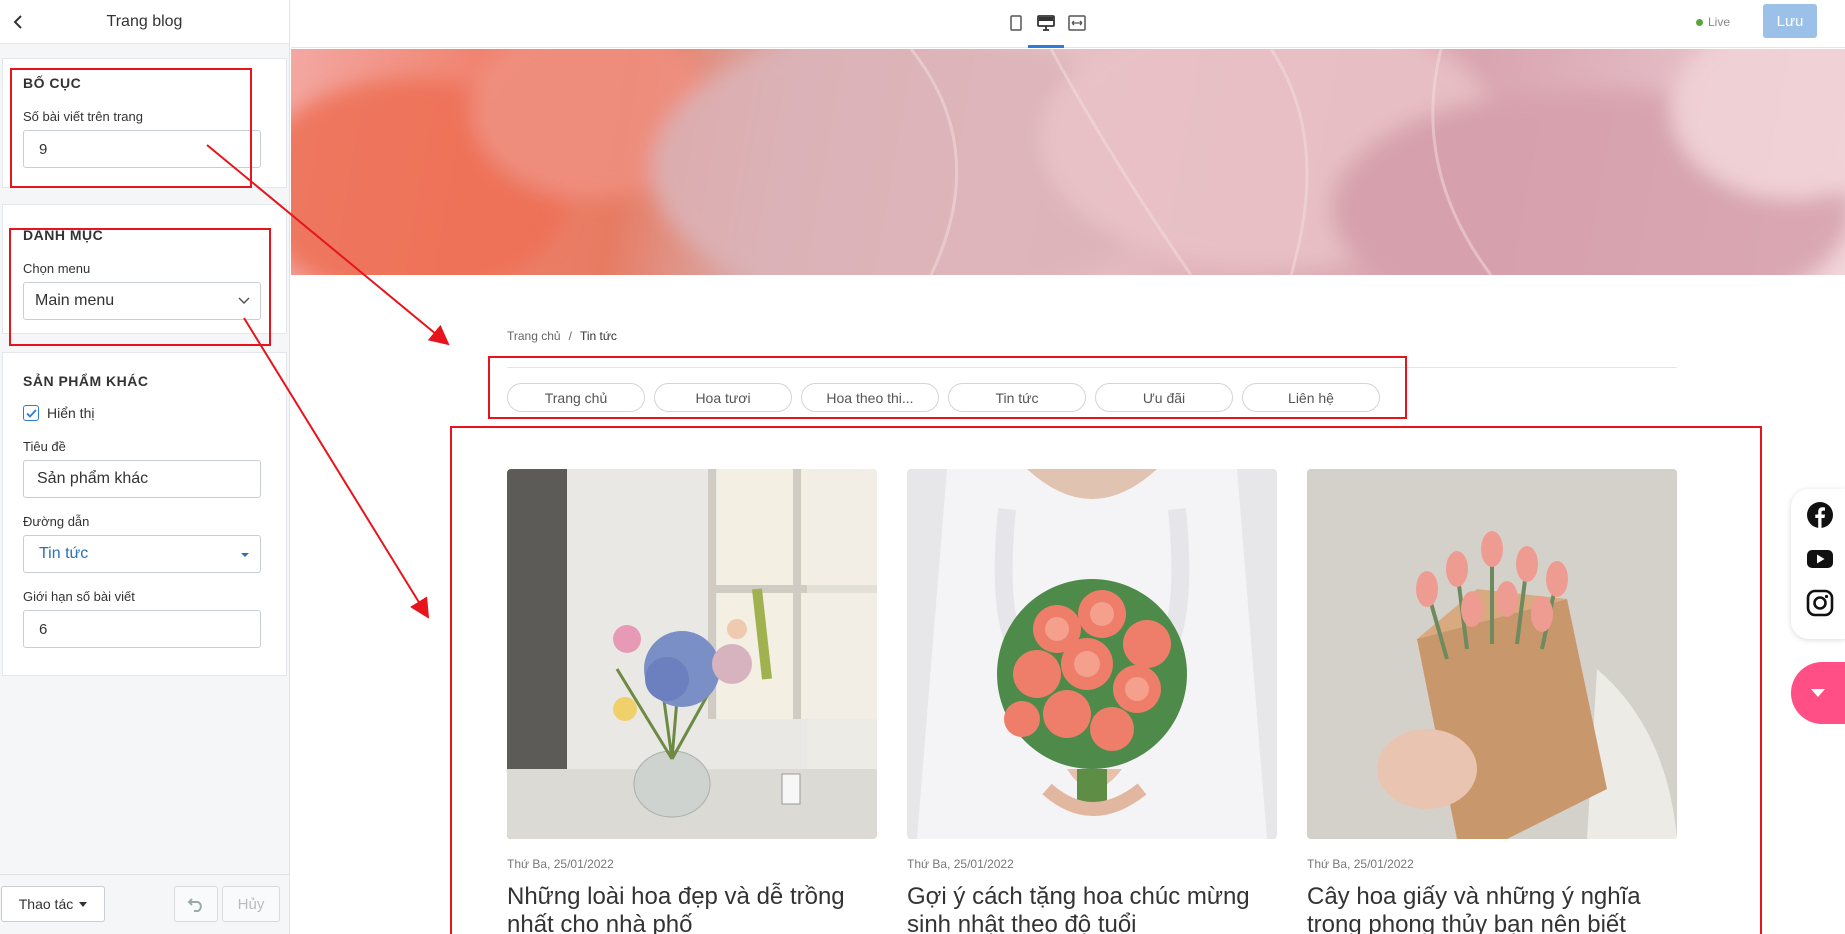 The width and height of the screenshot is (1845, 934). Describe the element at coordinates (534, 336) in the screenshot. I see `breadcrumb-home-link: Trang chủ` at that location.